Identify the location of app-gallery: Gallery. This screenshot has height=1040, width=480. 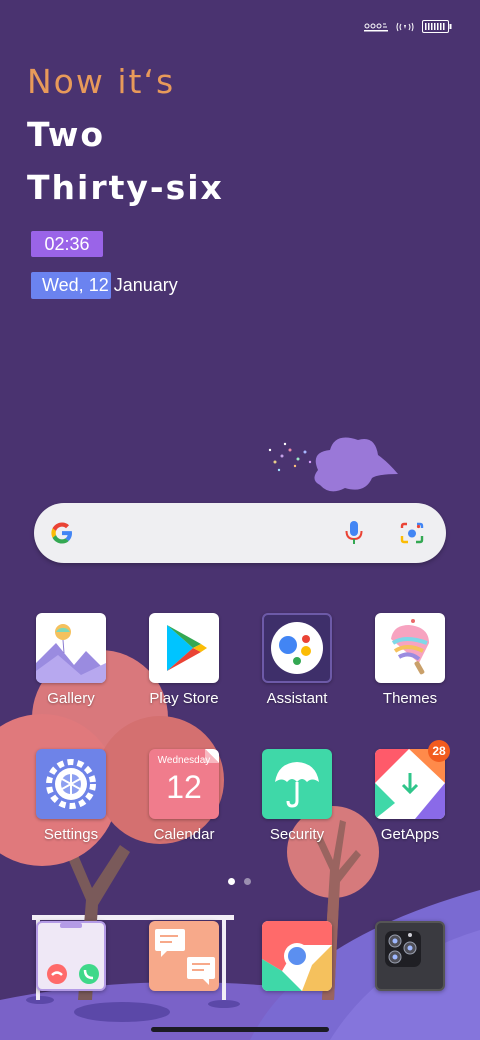
(71, 660).